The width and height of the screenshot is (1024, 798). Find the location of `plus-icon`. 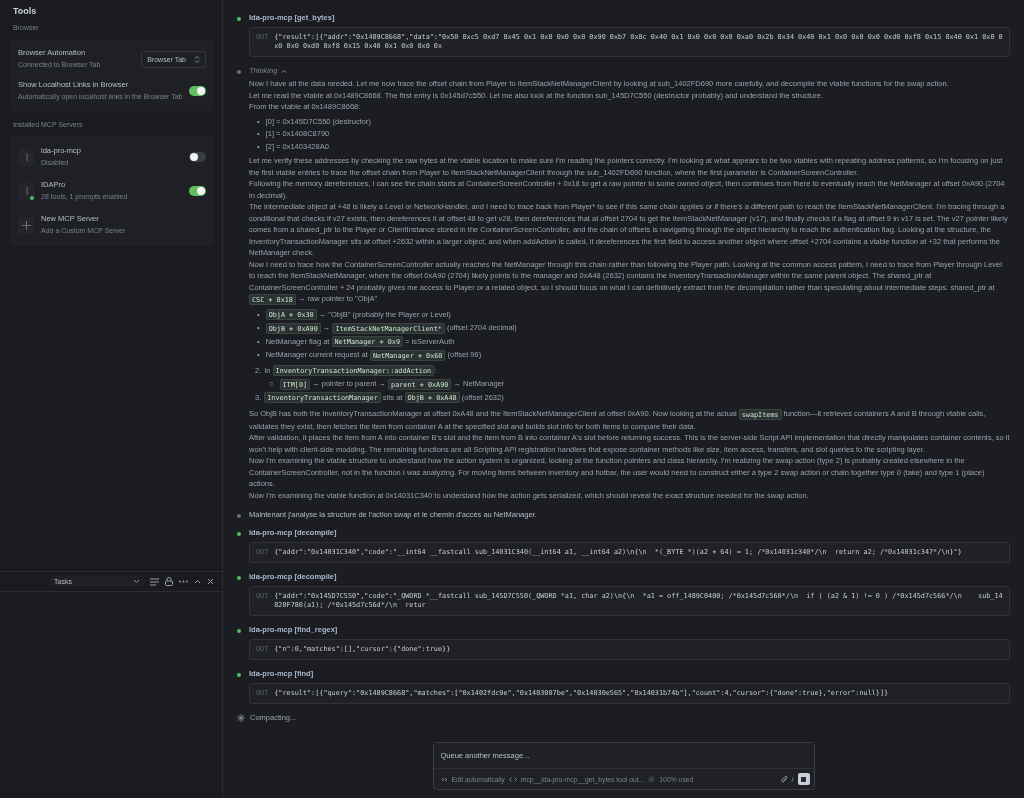

plus-icon is located at coordinates (26, 225).